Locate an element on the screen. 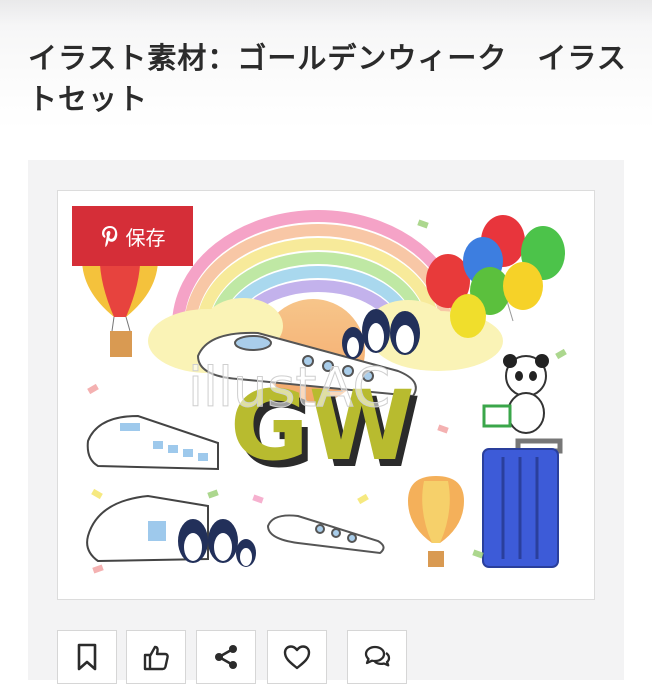  bookmark-button is located at coordinates (87, 657).